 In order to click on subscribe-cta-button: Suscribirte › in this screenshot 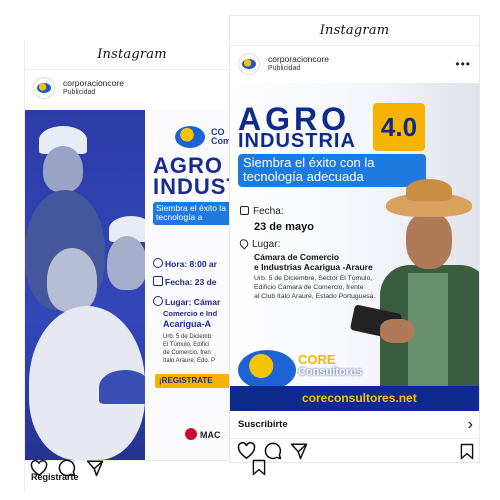, I will do `click(354, 425)`.